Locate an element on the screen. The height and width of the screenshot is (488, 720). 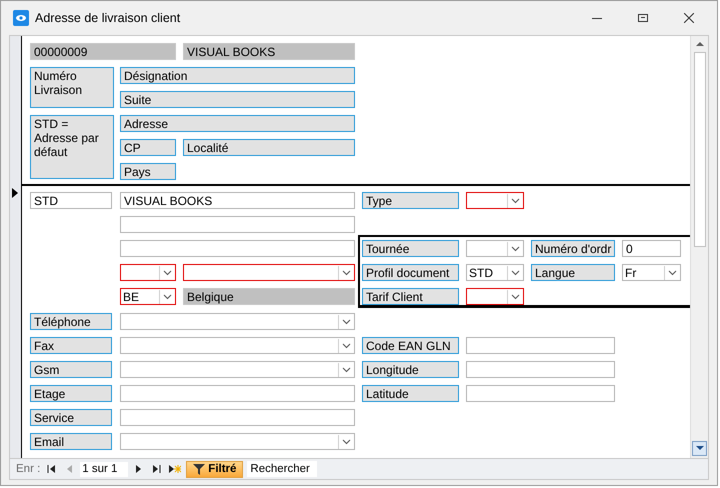
down-arrow-icon is located at coordinates (700, 448).